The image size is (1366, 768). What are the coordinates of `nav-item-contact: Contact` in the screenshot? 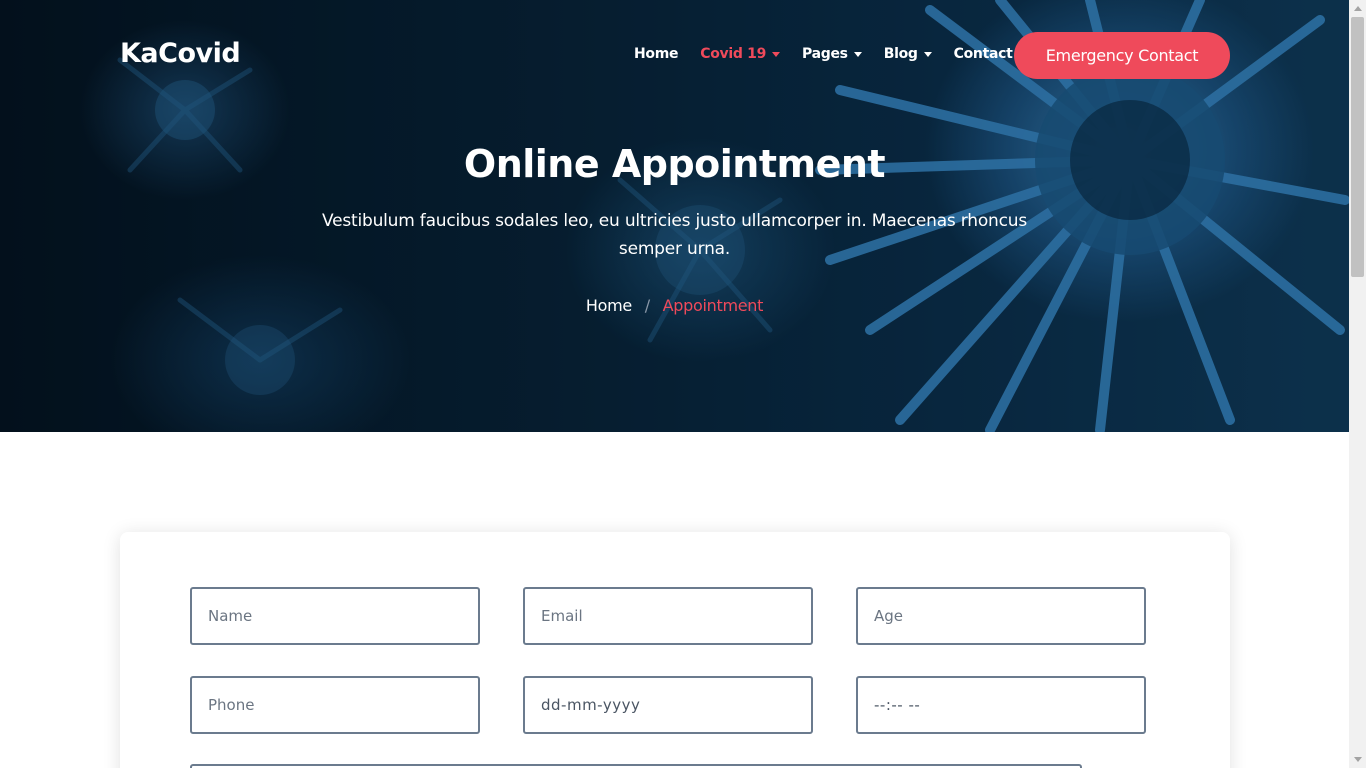 It's located at (983, 54).